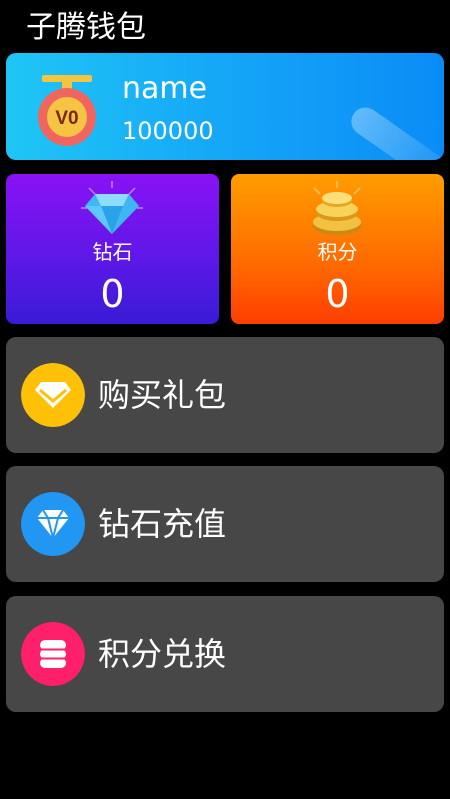  Describe the element at coordinates (337, 294) in the screenshot. I see `points-value: 0` at that location.